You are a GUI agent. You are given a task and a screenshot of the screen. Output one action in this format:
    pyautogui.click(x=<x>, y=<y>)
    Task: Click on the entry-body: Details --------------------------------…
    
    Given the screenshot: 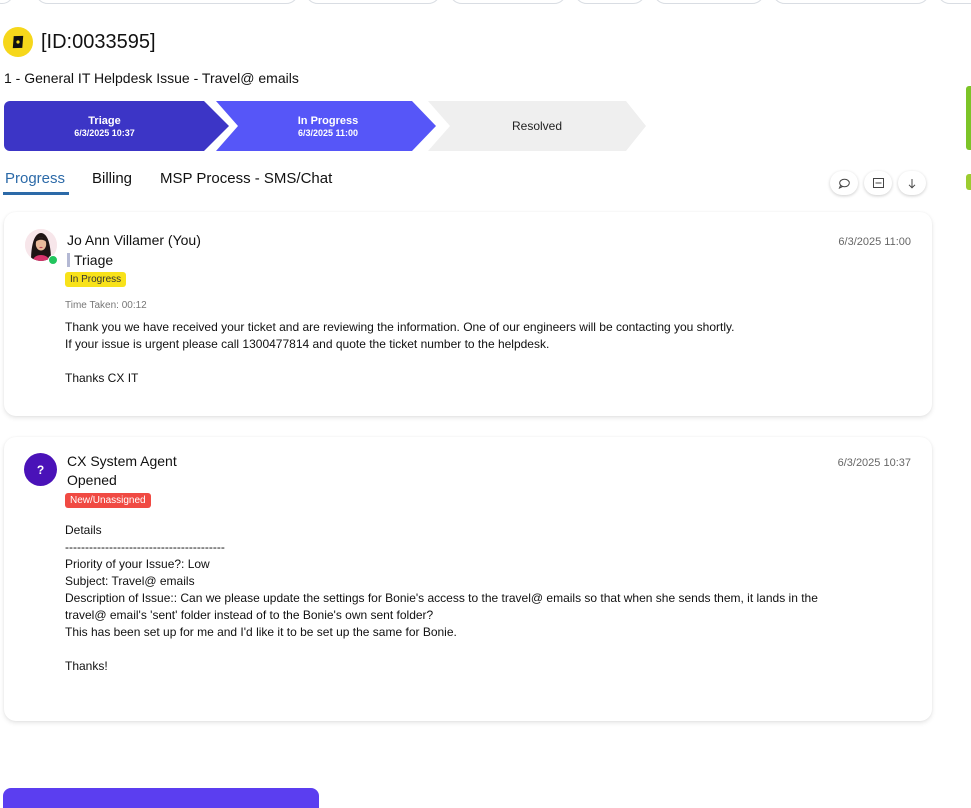 What is the action you would take?
    pyautogui.click(x=441, y=598)
    